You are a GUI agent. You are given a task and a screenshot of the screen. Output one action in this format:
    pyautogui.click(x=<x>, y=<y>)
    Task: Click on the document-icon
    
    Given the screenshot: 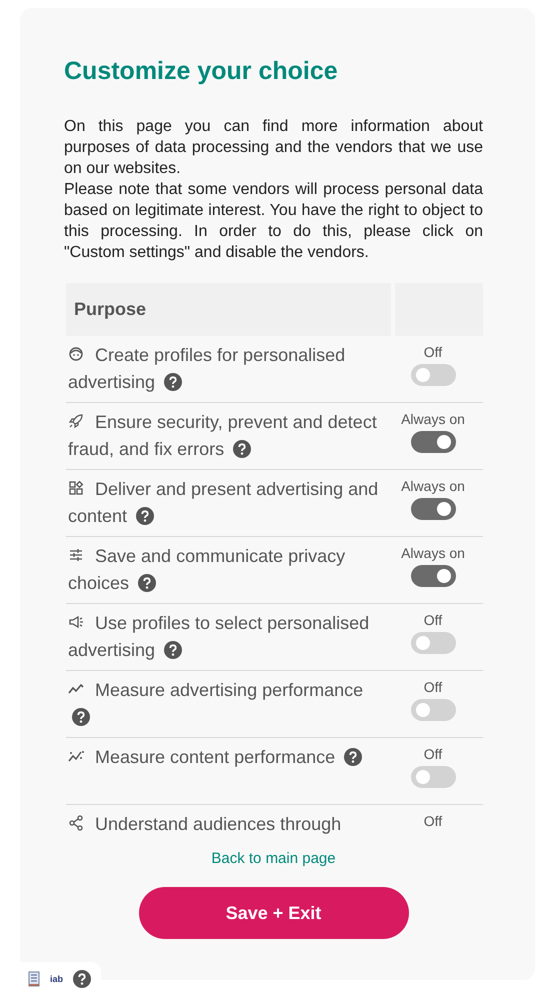 What is the action you would take?
    pyautogui.click(x=34, y=979)
    